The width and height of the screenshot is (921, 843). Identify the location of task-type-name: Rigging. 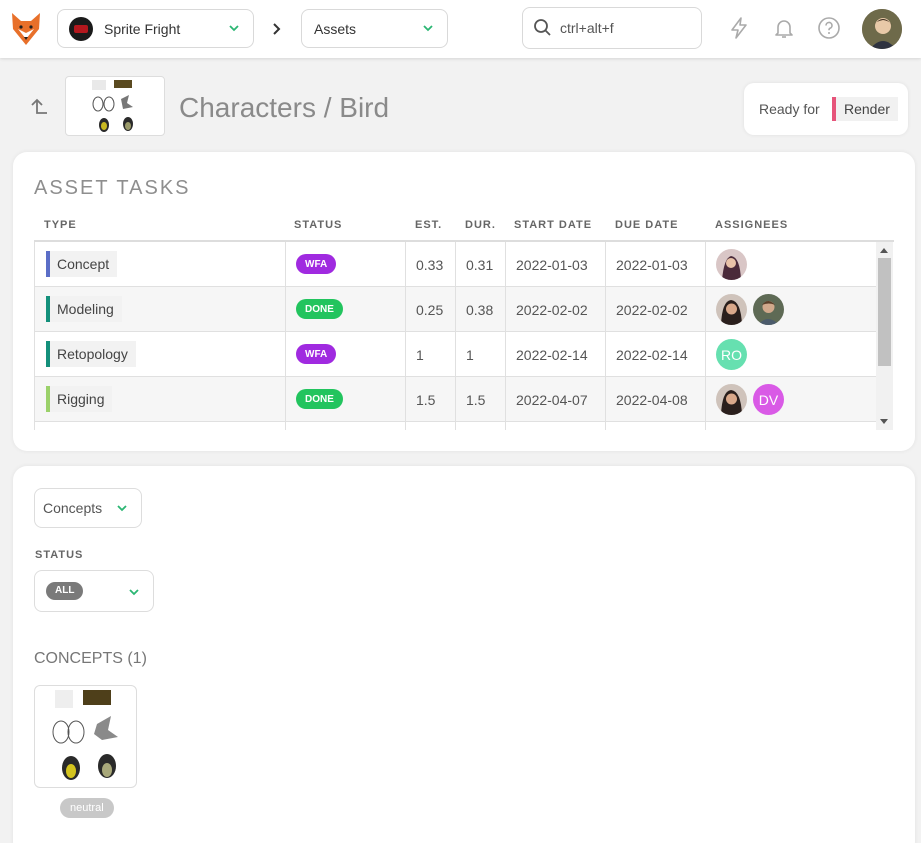
(81, 399).